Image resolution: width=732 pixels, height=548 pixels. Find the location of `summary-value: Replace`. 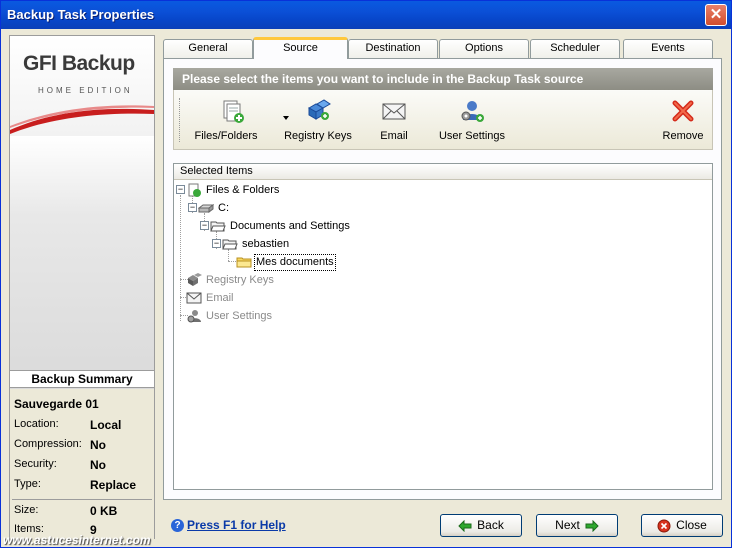

summary-value: Replace is located at coordinates (113, 485).